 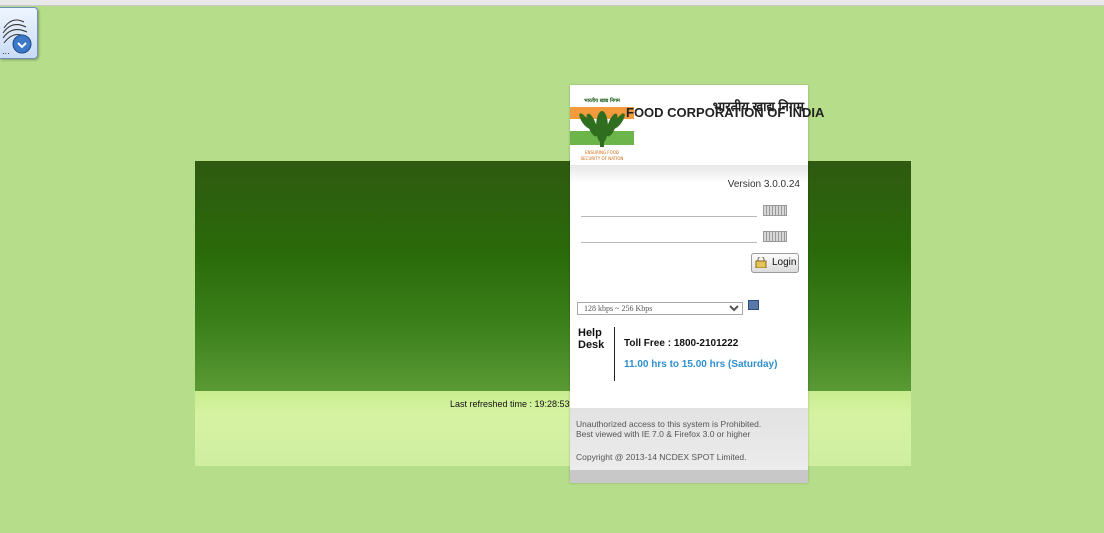 I want to click on help-divider, so click(x=614, y=354).